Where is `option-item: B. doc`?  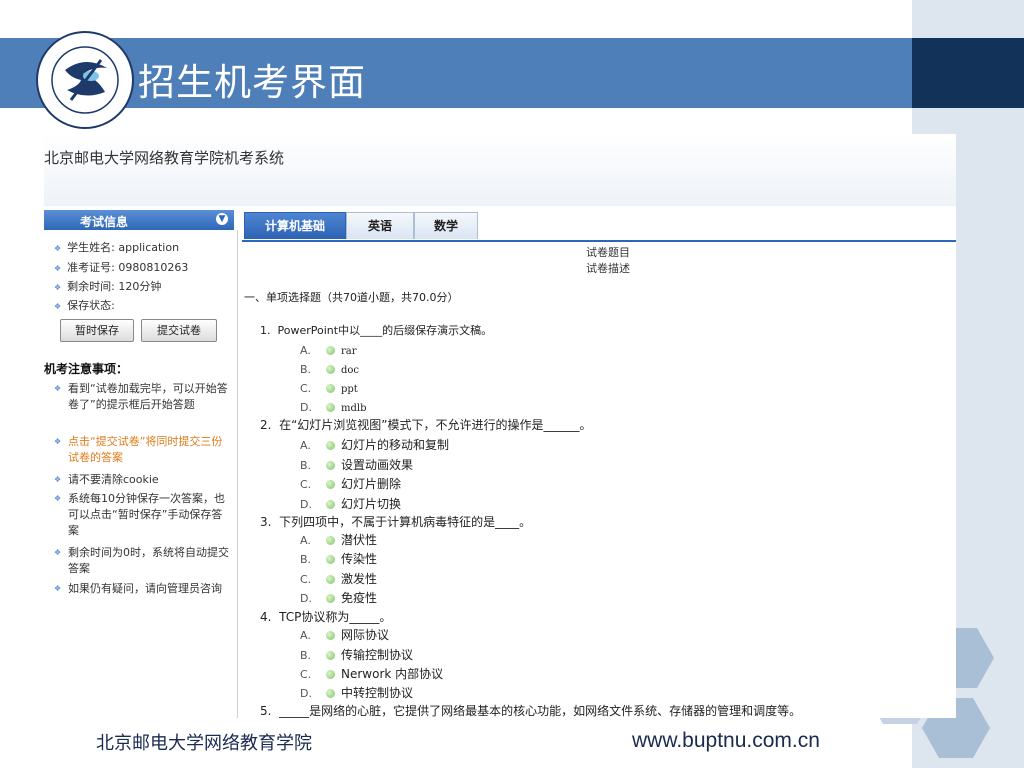
option-item: B. doc is located at coordinates (329, 369).